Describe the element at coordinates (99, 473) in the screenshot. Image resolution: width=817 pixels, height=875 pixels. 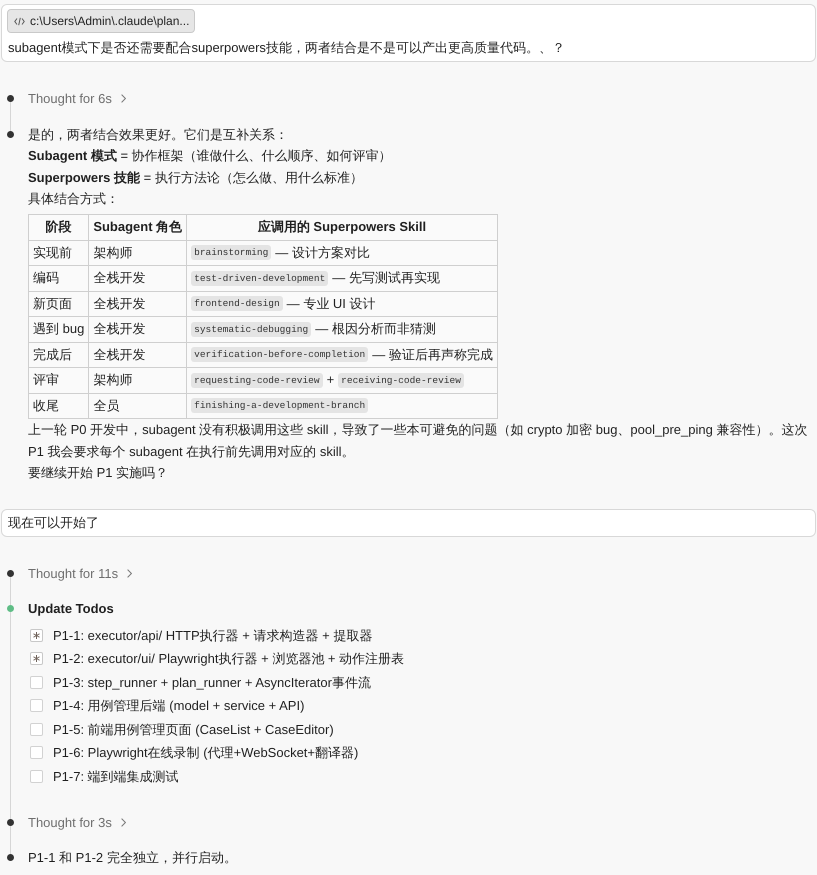
I see `answer-text: 要继续开始 P1 实施吗？` at that location.